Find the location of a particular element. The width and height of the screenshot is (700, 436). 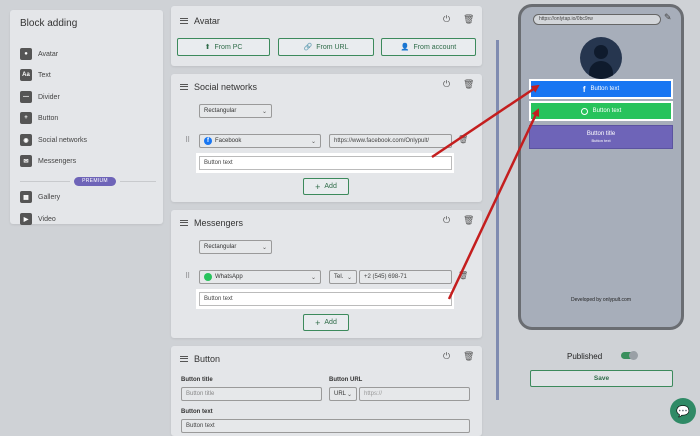

arrow-to-whatsapp is located at coordinates (493, 204).